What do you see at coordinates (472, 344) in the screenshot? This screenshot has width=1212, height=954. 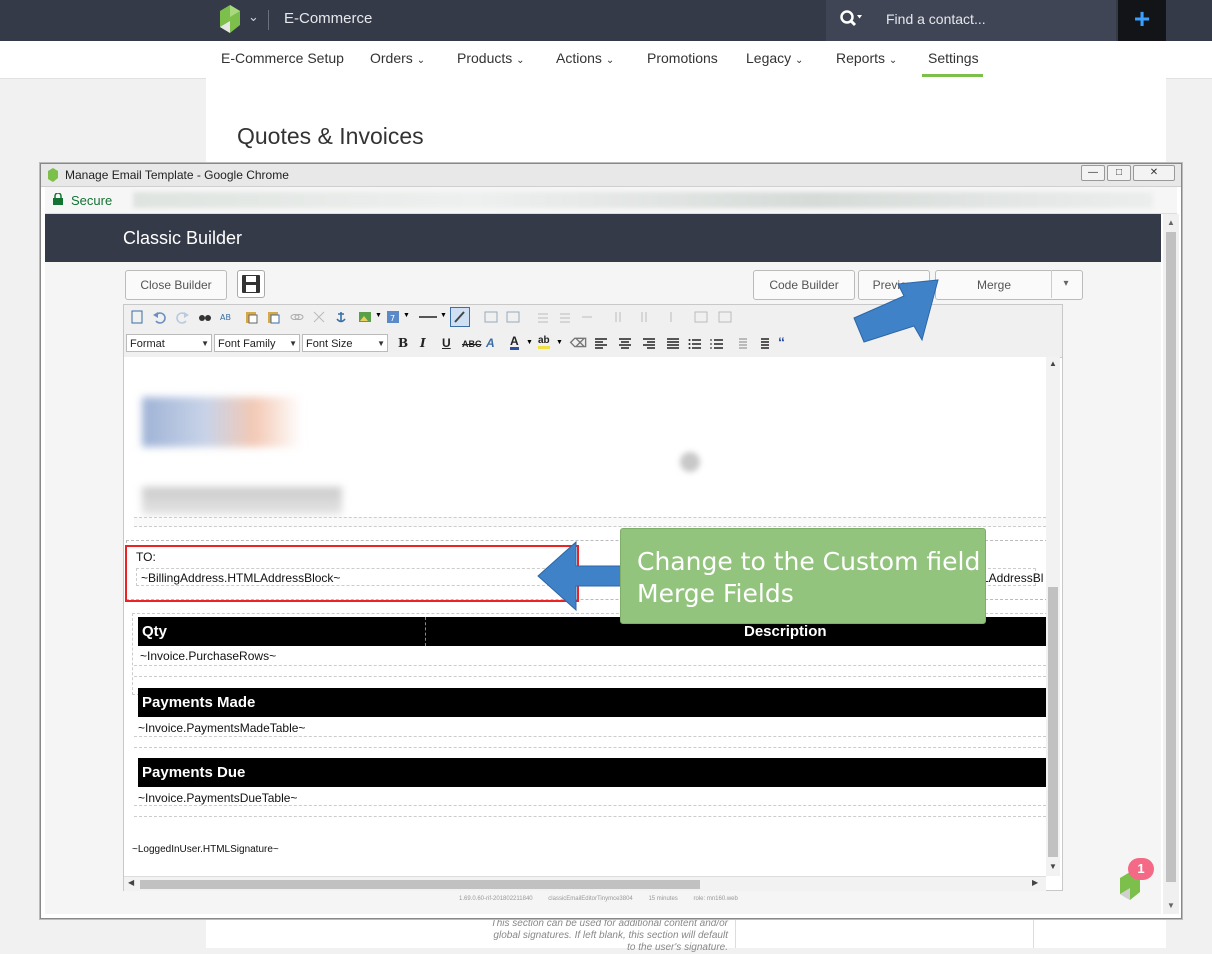 I see `strikethrough-icon: ABC` at bounding box center [472, 344].